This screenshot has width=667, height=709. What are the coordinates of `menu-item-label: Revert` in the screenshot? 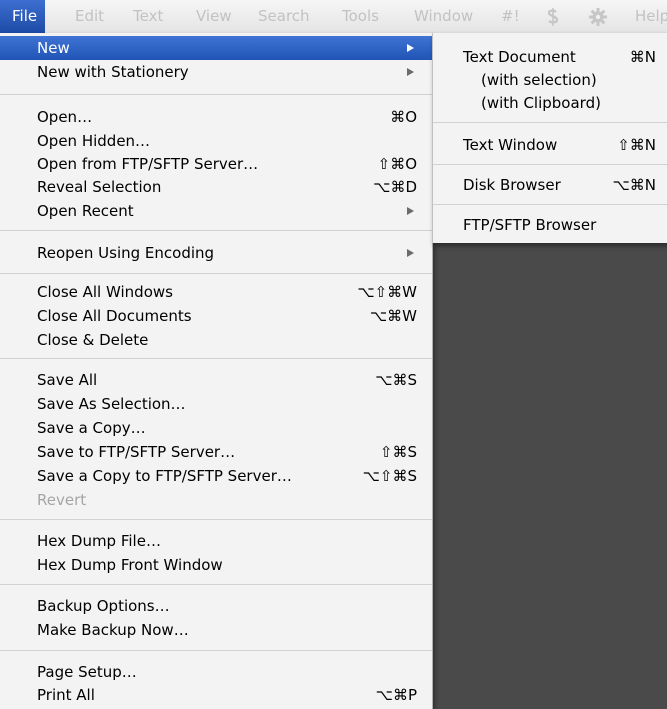 It's located at (62, 500).